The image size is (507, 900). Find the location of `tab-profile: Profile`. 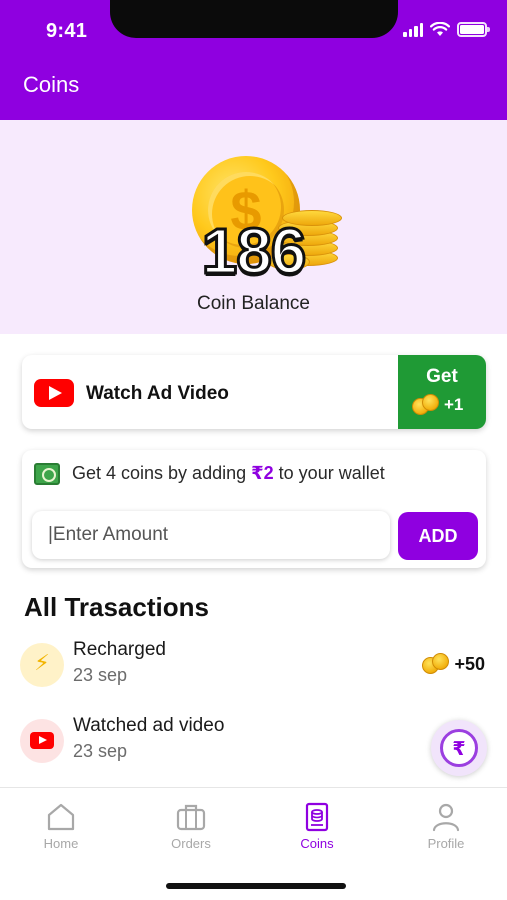

tab-profile: Profile is located at coordinates (446, 826).